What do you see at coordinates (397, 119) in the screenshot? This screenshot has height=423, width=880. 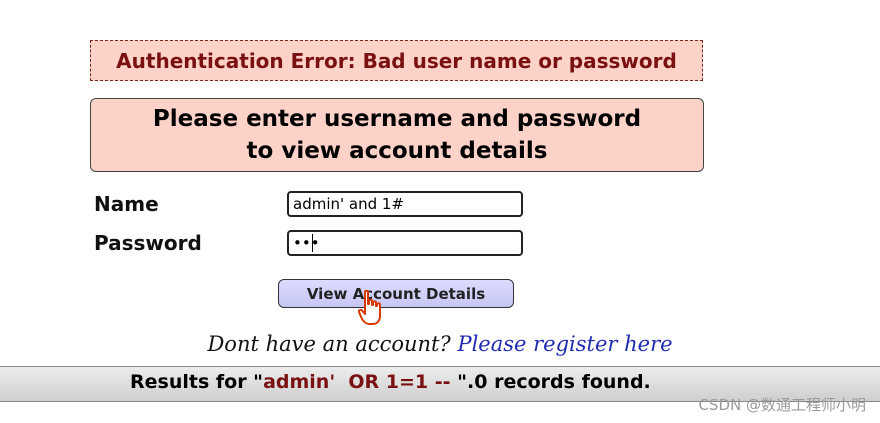 I see `prompt-line-1: Please enter username and password` at bounding box center [397, 119].